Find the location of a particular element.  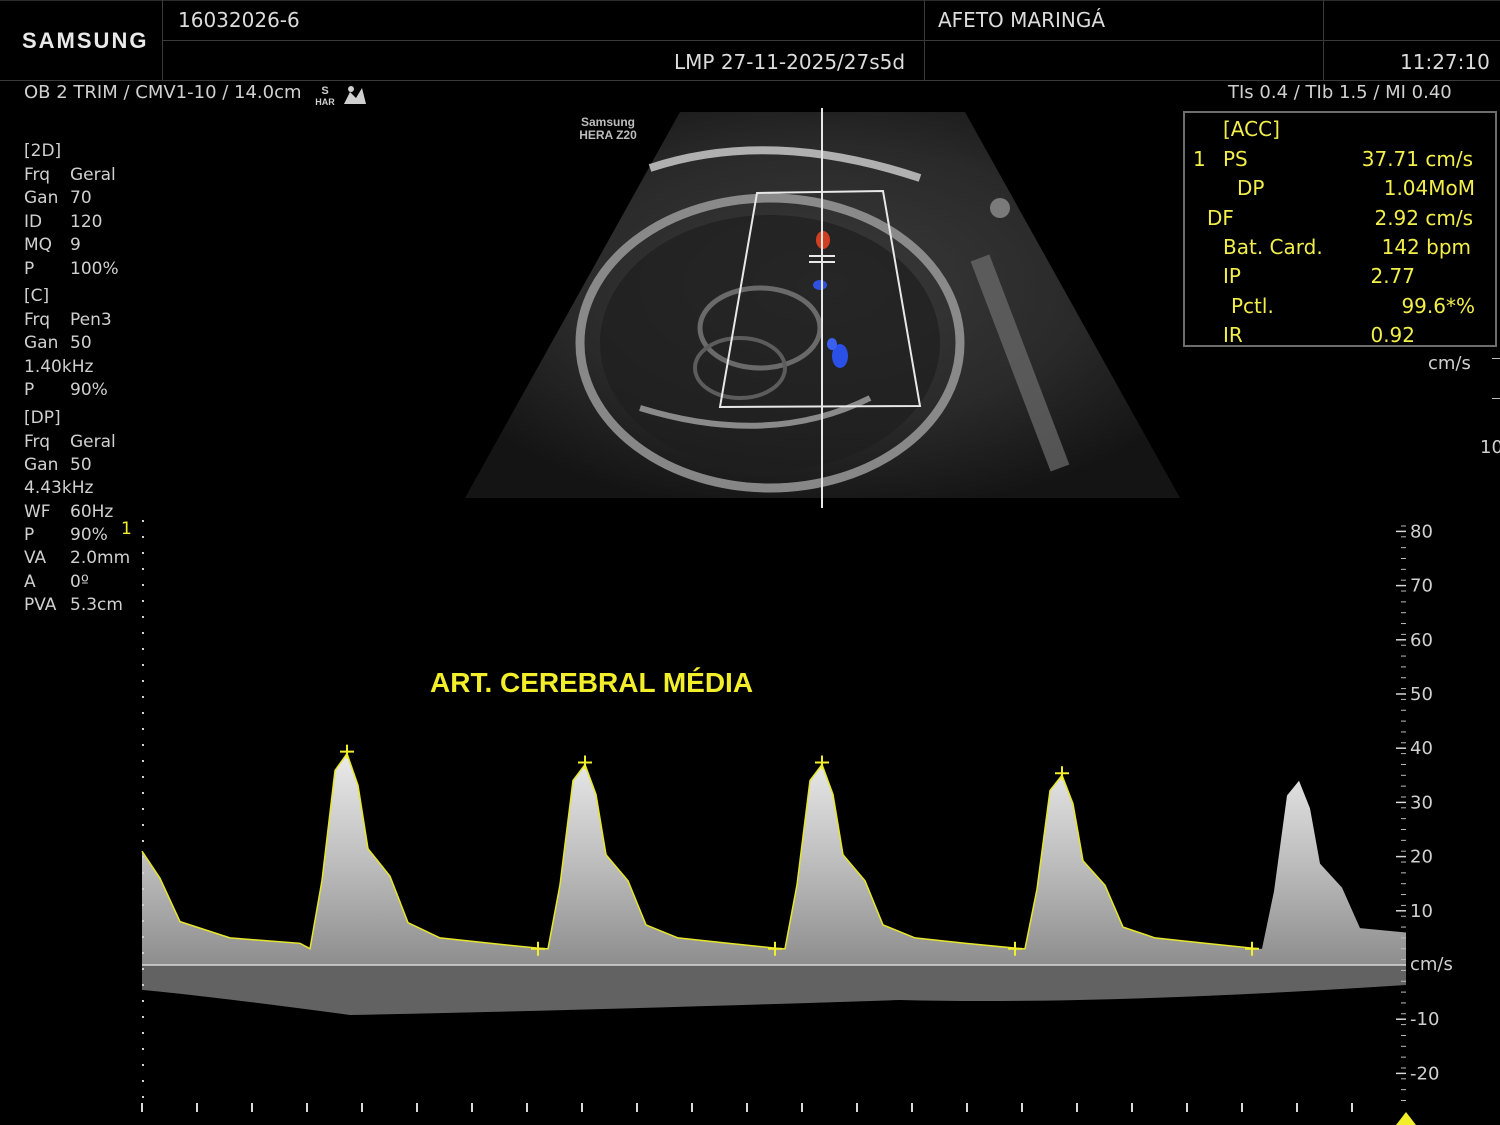

velocity-tick-label: -10 is located at coordinates (1424, 1019).